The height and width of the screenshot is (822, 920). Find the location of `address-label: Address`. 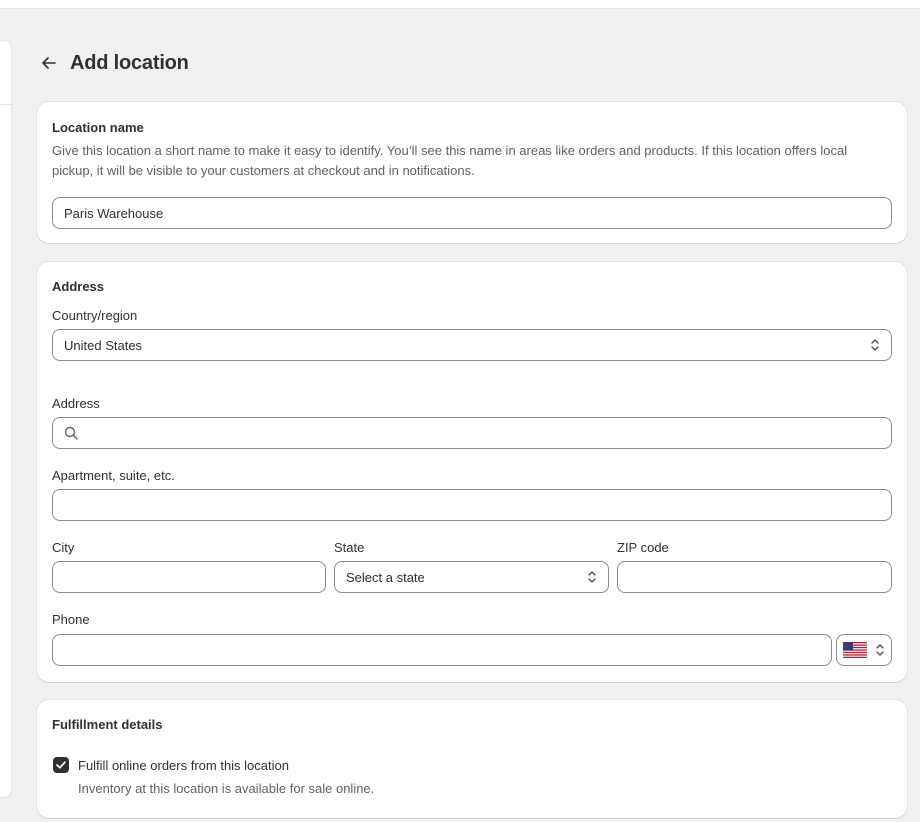

address-label: Address is located at coordinates (76, 403).